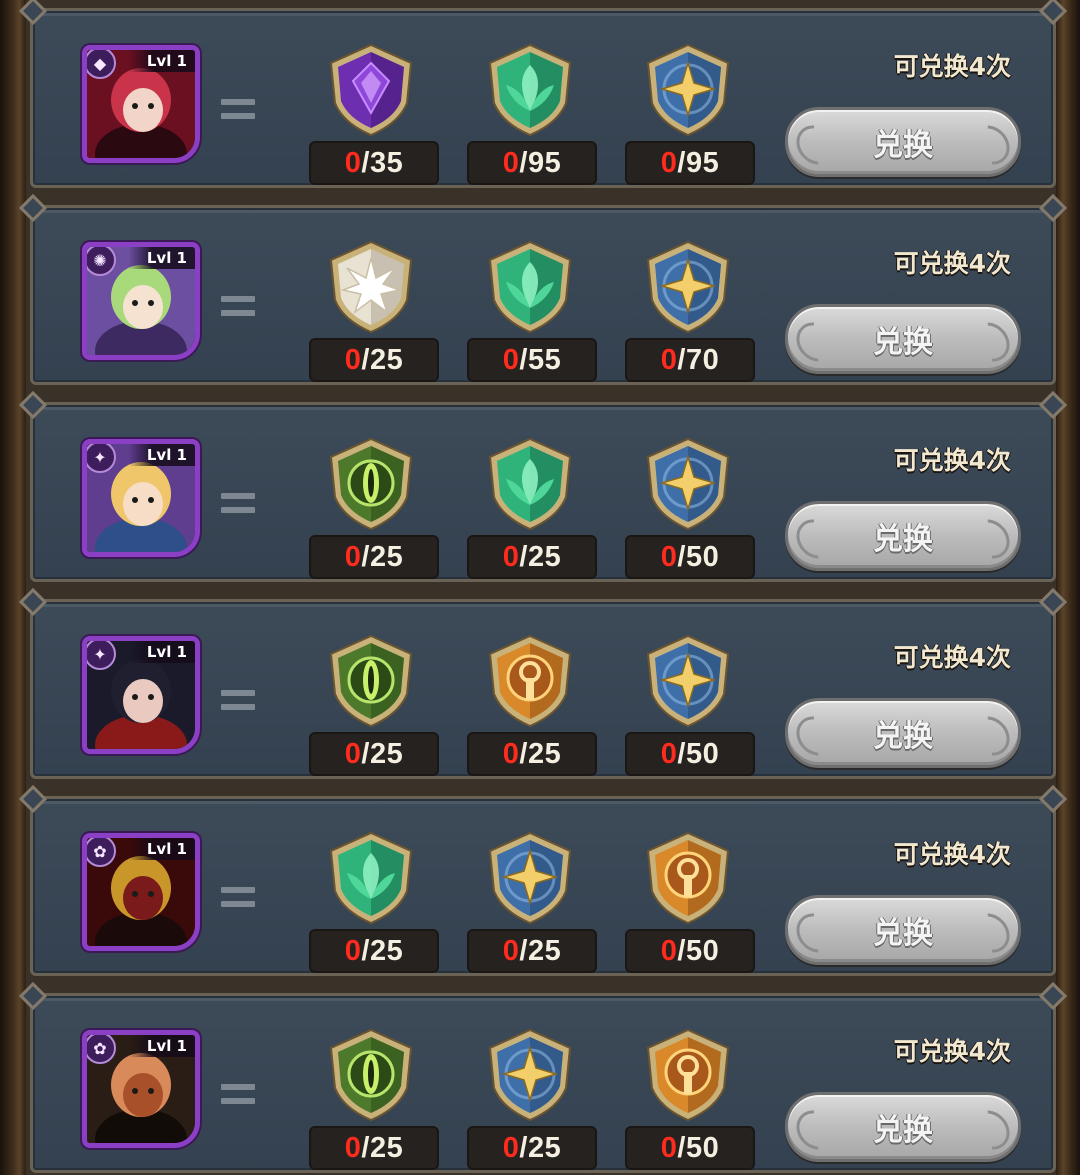 The image size is (1080, 1175). I want to click on white-light-shard-icon, so click(371, 286).